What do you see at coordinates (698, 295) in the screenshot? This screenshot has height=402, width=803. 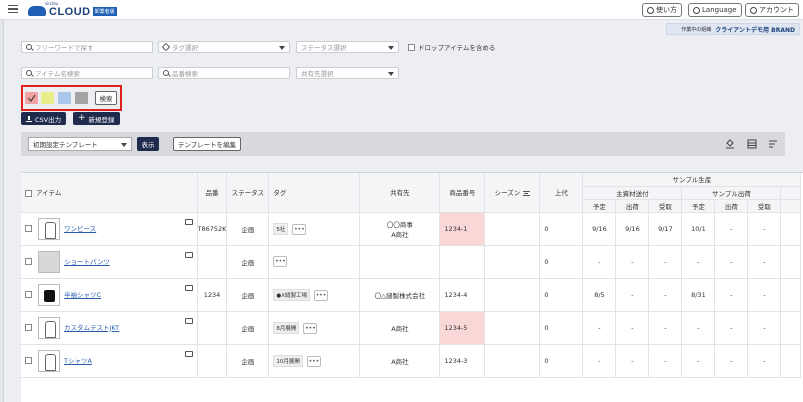 I see `sample-plan-cell: 8/31` at bounding box center [698, 295].